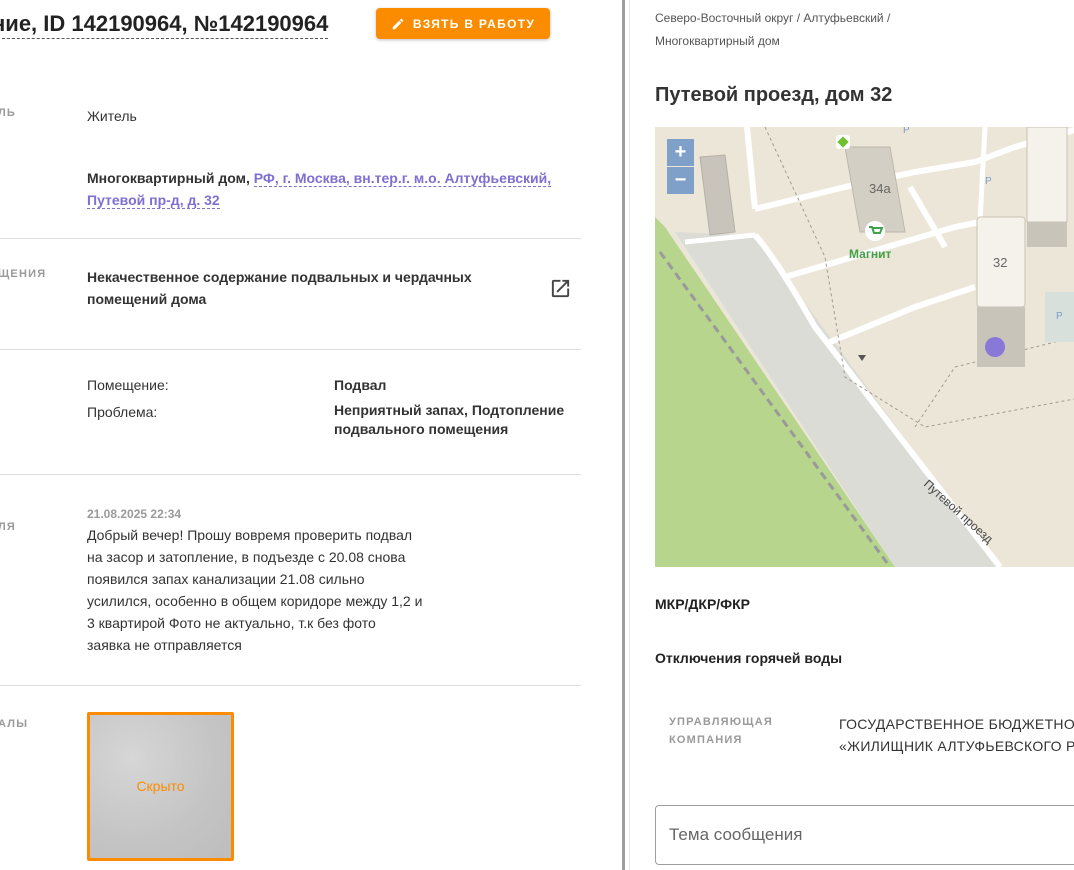 The height and width of the screenshot is (870, 1074). Describe the element at coordinates (880, 188) in the screenshot. I see `building-label-34a: 34а` at that location.